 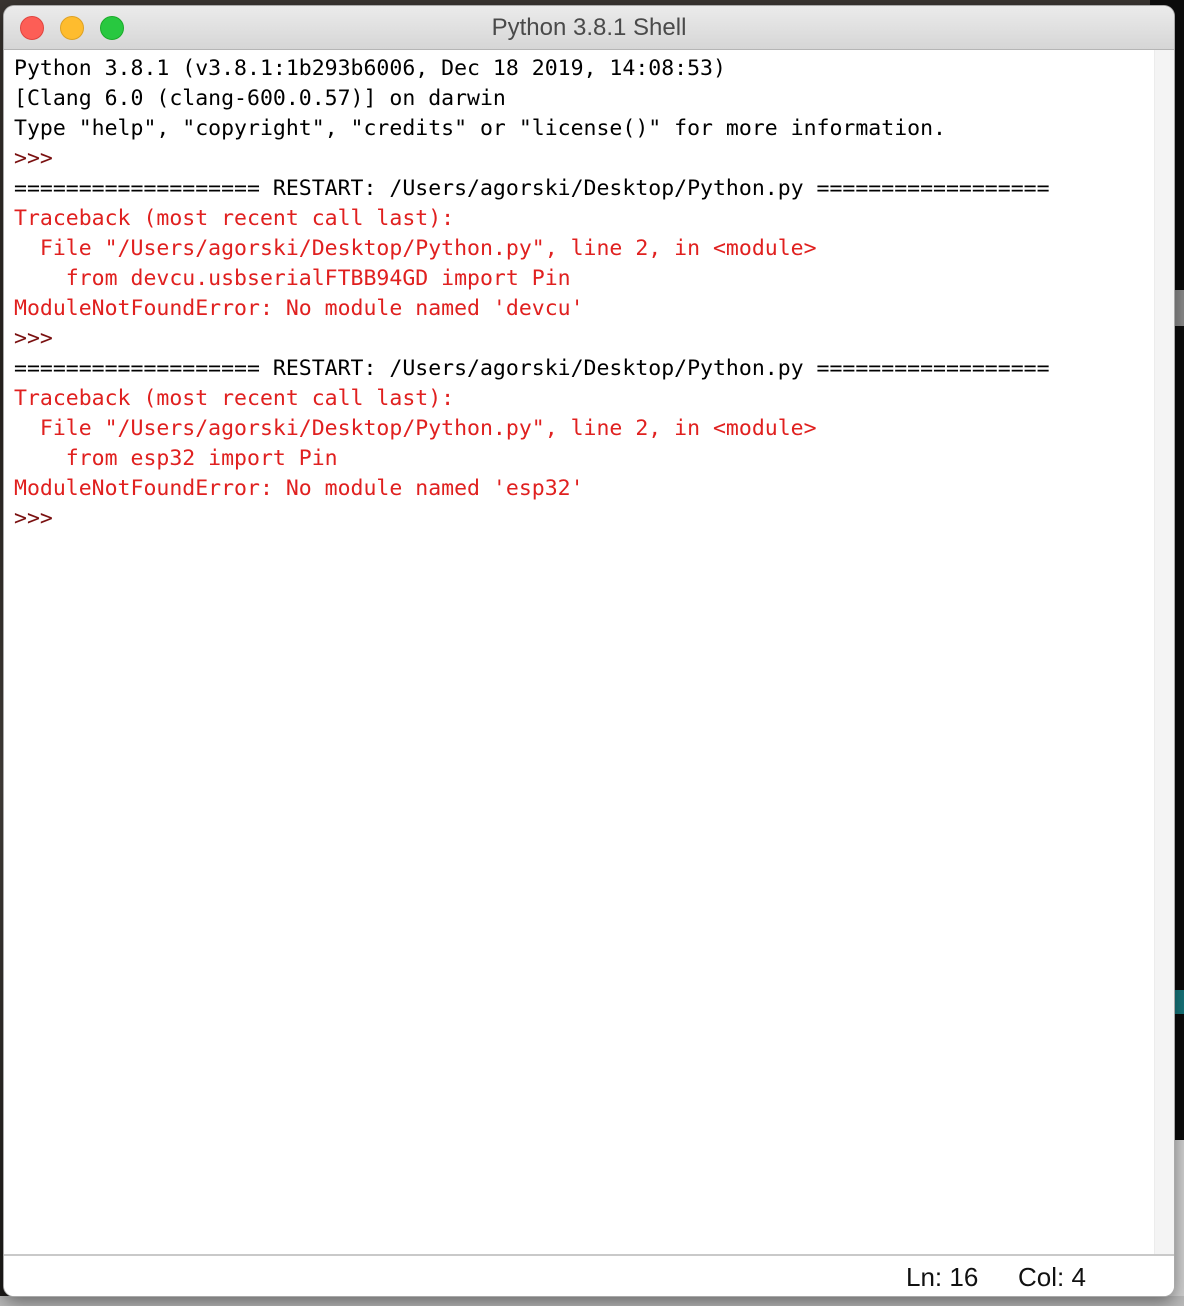 I want to click on column-number-indicator: Col: 4, so click(x=1052, y=1277).